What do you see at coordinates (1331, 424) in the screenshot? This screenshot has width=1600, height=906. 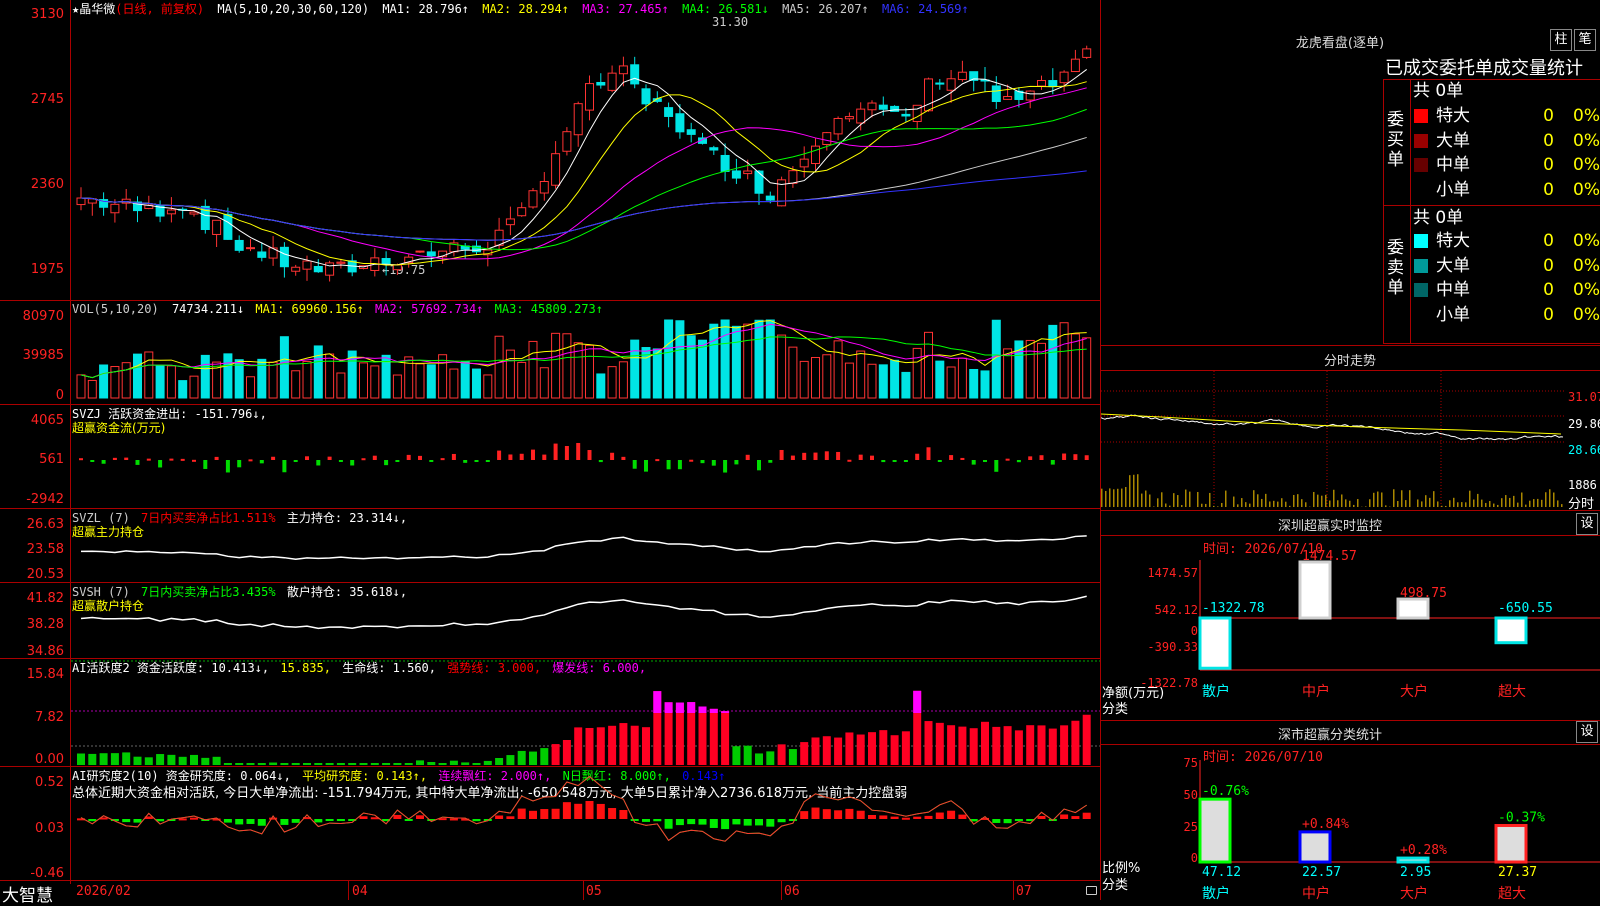 I see `avg-line` at bounding box center [1331, 424].